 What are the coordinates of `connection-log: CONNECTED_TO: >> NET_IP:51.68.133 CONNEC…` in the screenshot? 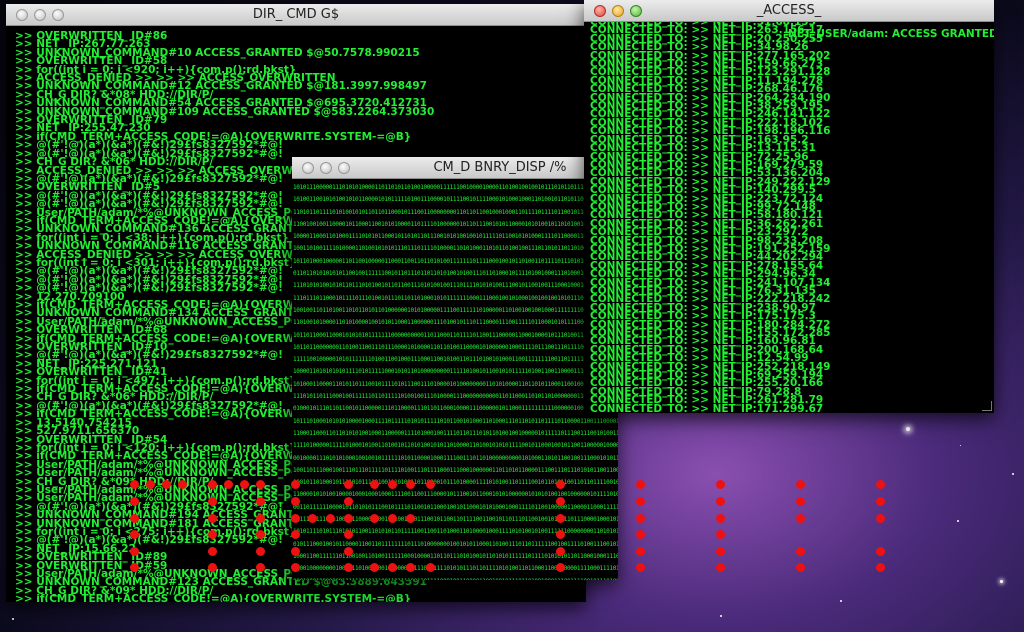 It's located at (710, 217).